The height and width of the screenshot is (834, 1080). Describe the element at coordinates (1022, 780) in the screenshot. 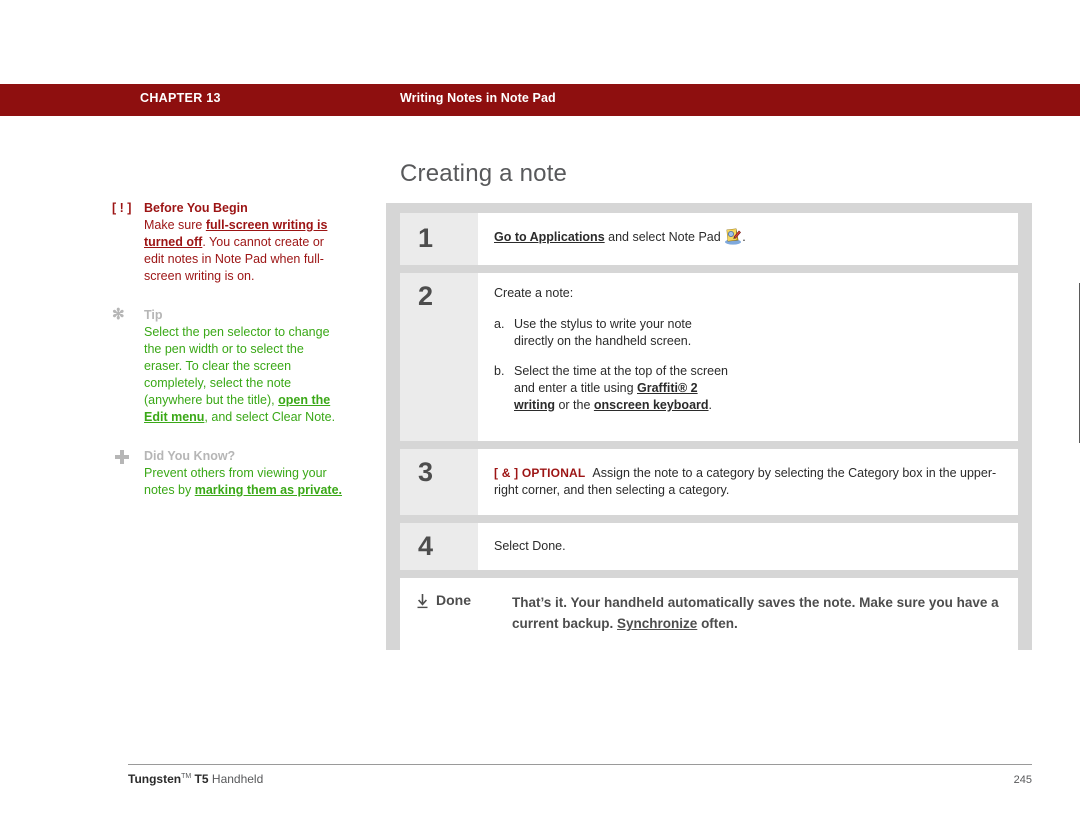

I see `page-number: 245` at that location.